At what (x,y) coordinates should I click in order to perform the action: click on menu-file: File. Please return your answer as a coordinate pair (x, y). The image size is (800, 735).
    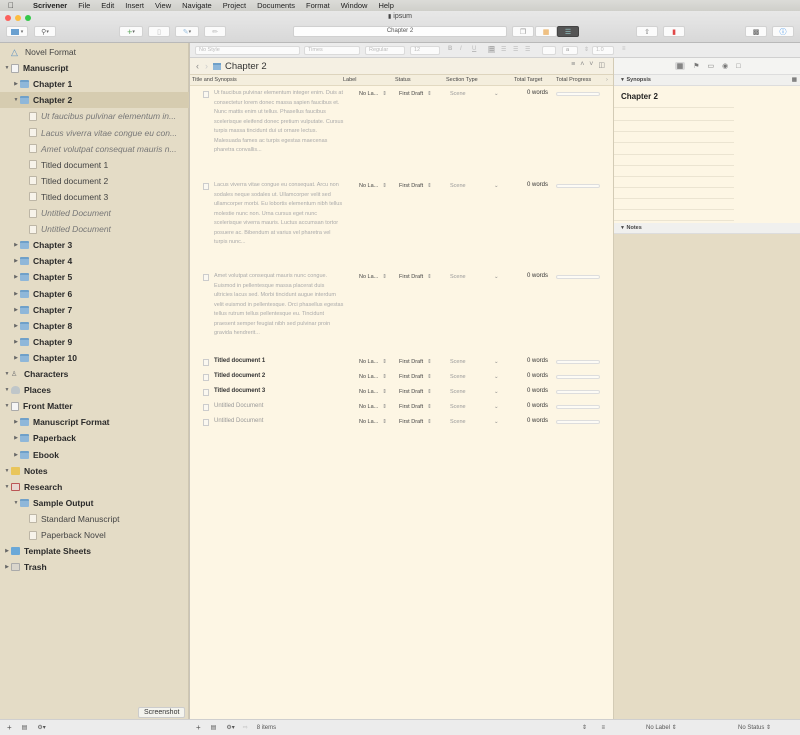
    Looking at the image, I should click on (84, 5).